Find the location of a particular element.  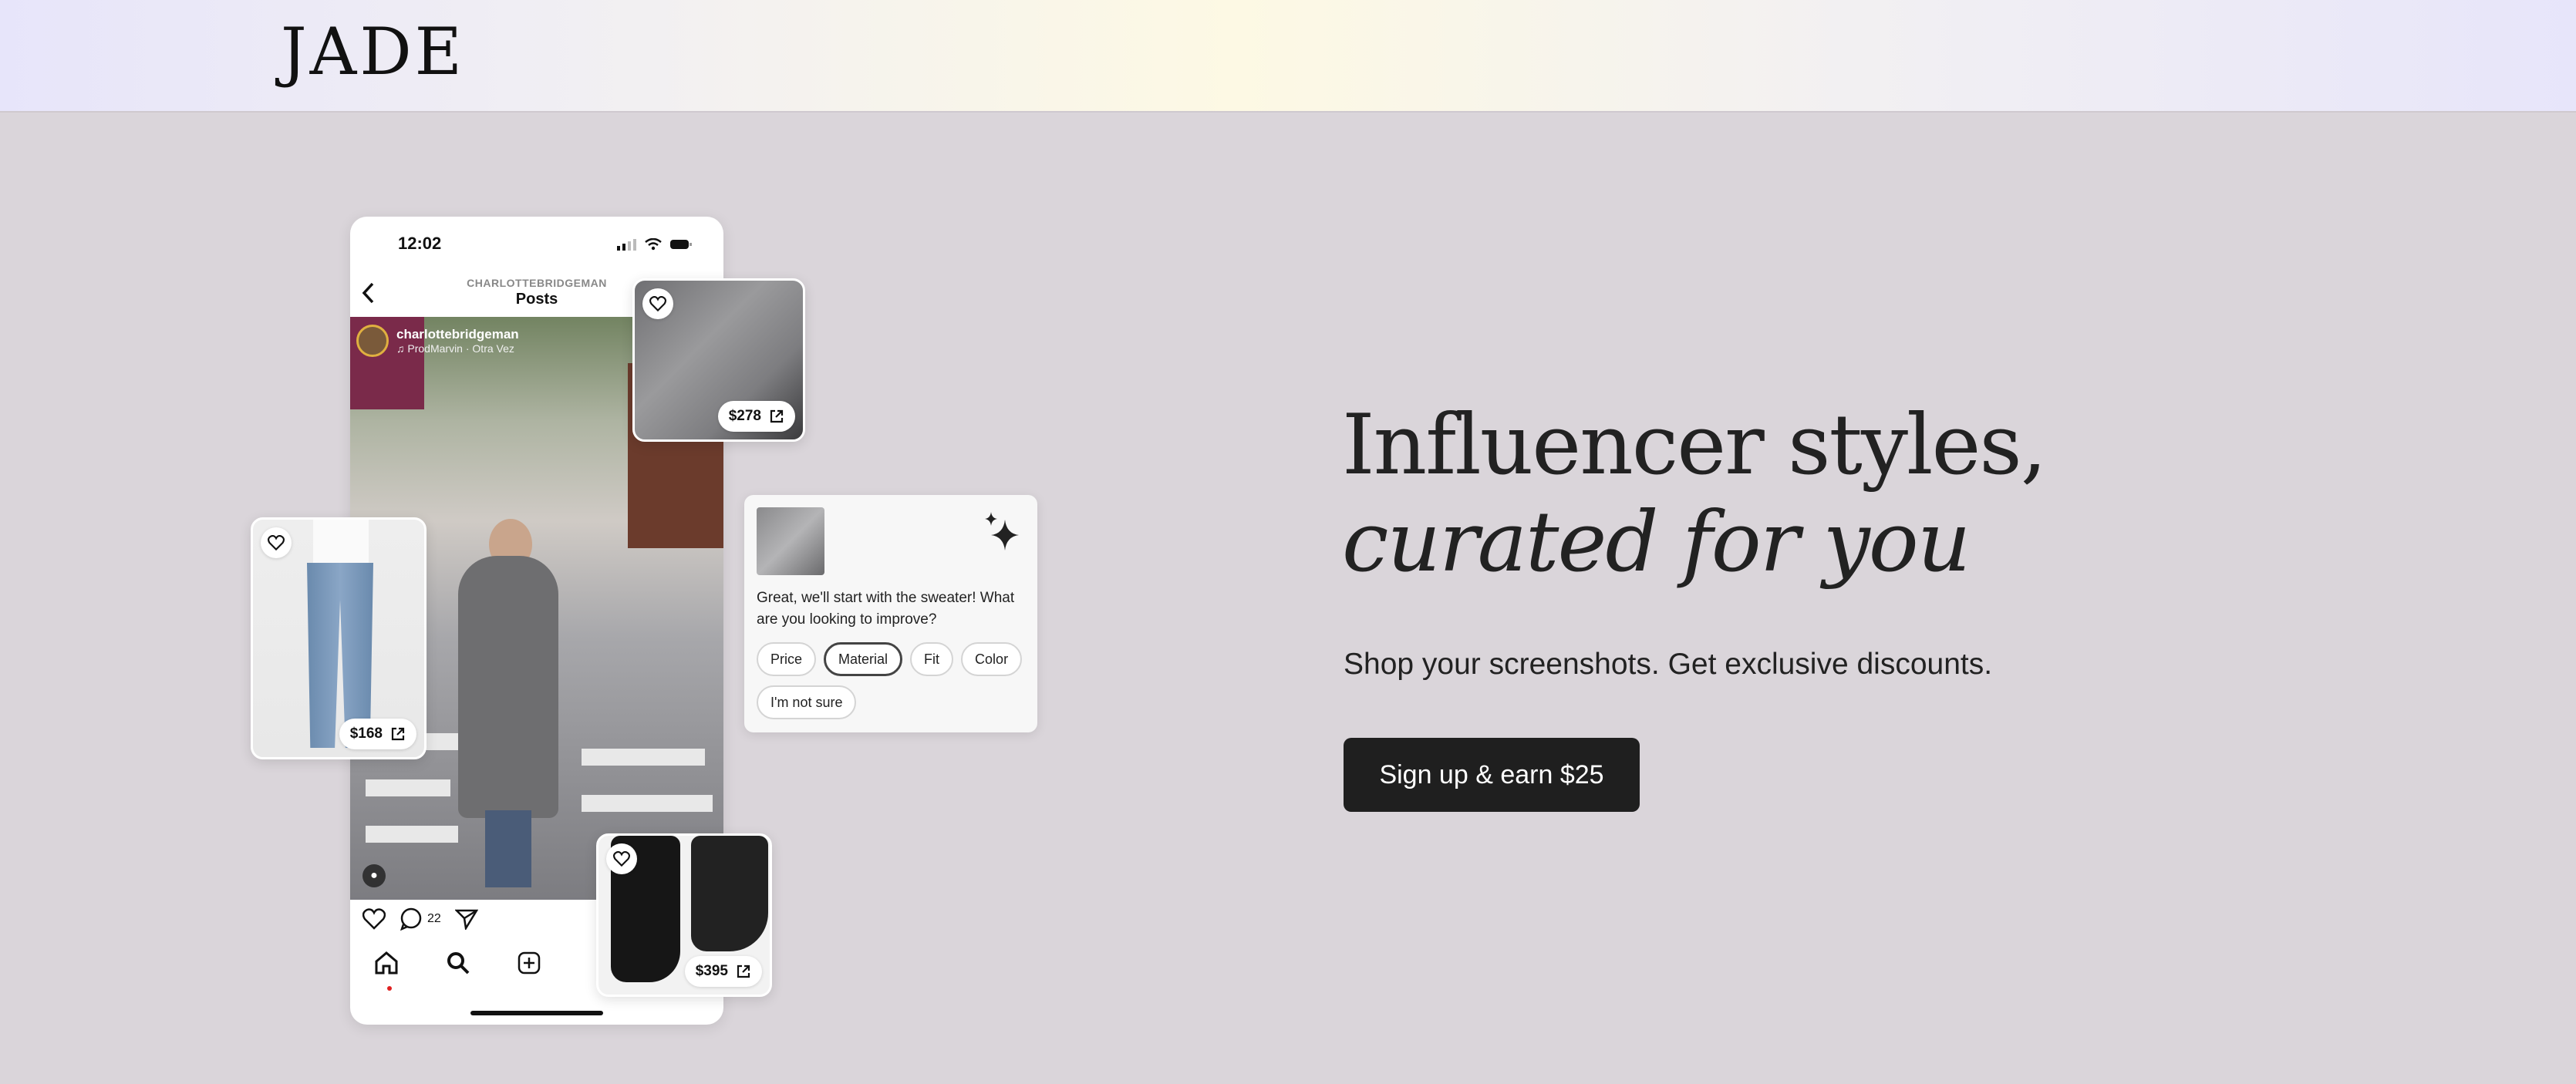

search-icon is located at coordinates (458, 963).